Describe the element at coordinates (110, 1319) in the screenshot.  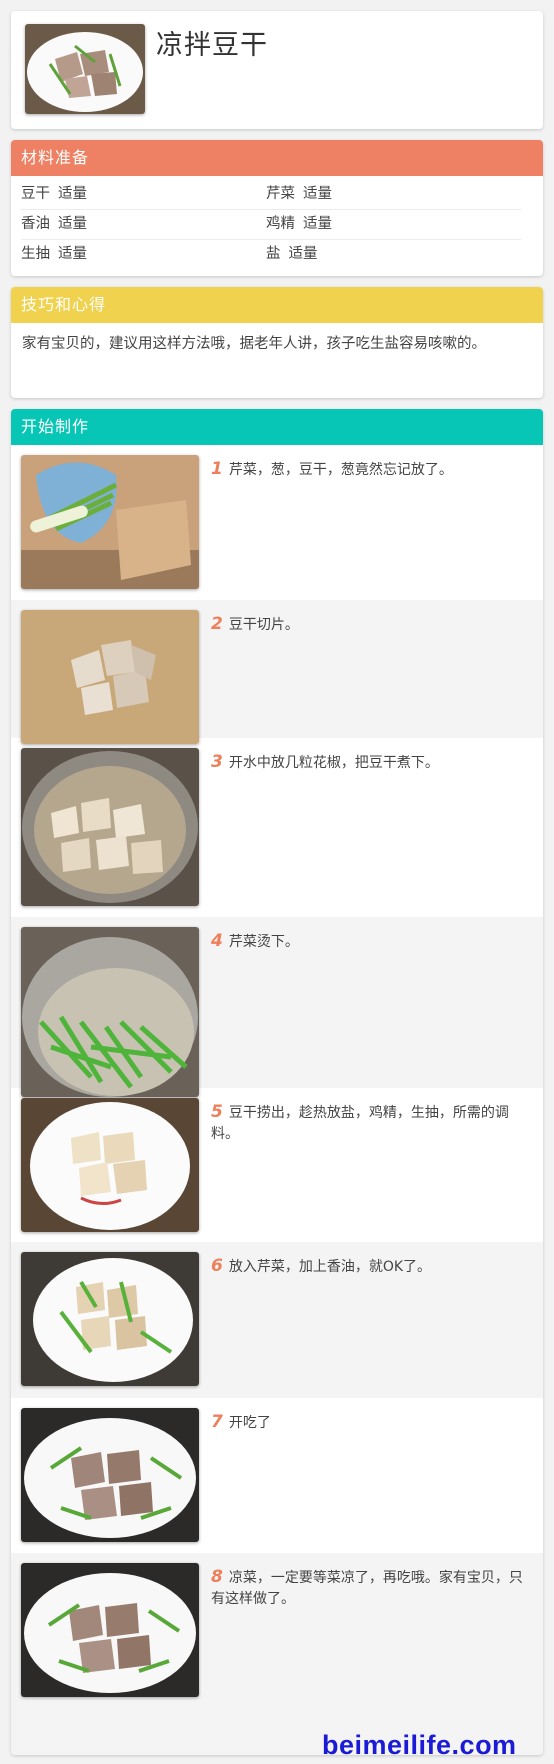
I see `step-6-photo` at that location.